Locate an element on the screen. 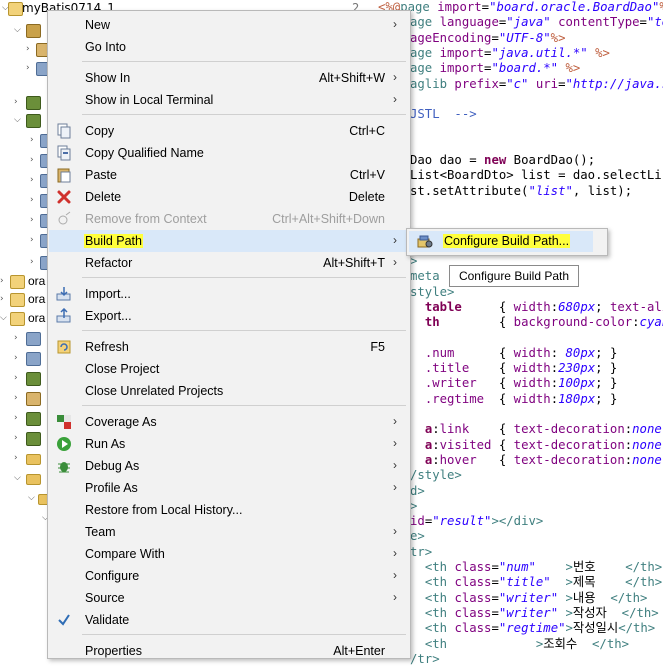  menu-item-new: New› is located at coordinates (229, 25).